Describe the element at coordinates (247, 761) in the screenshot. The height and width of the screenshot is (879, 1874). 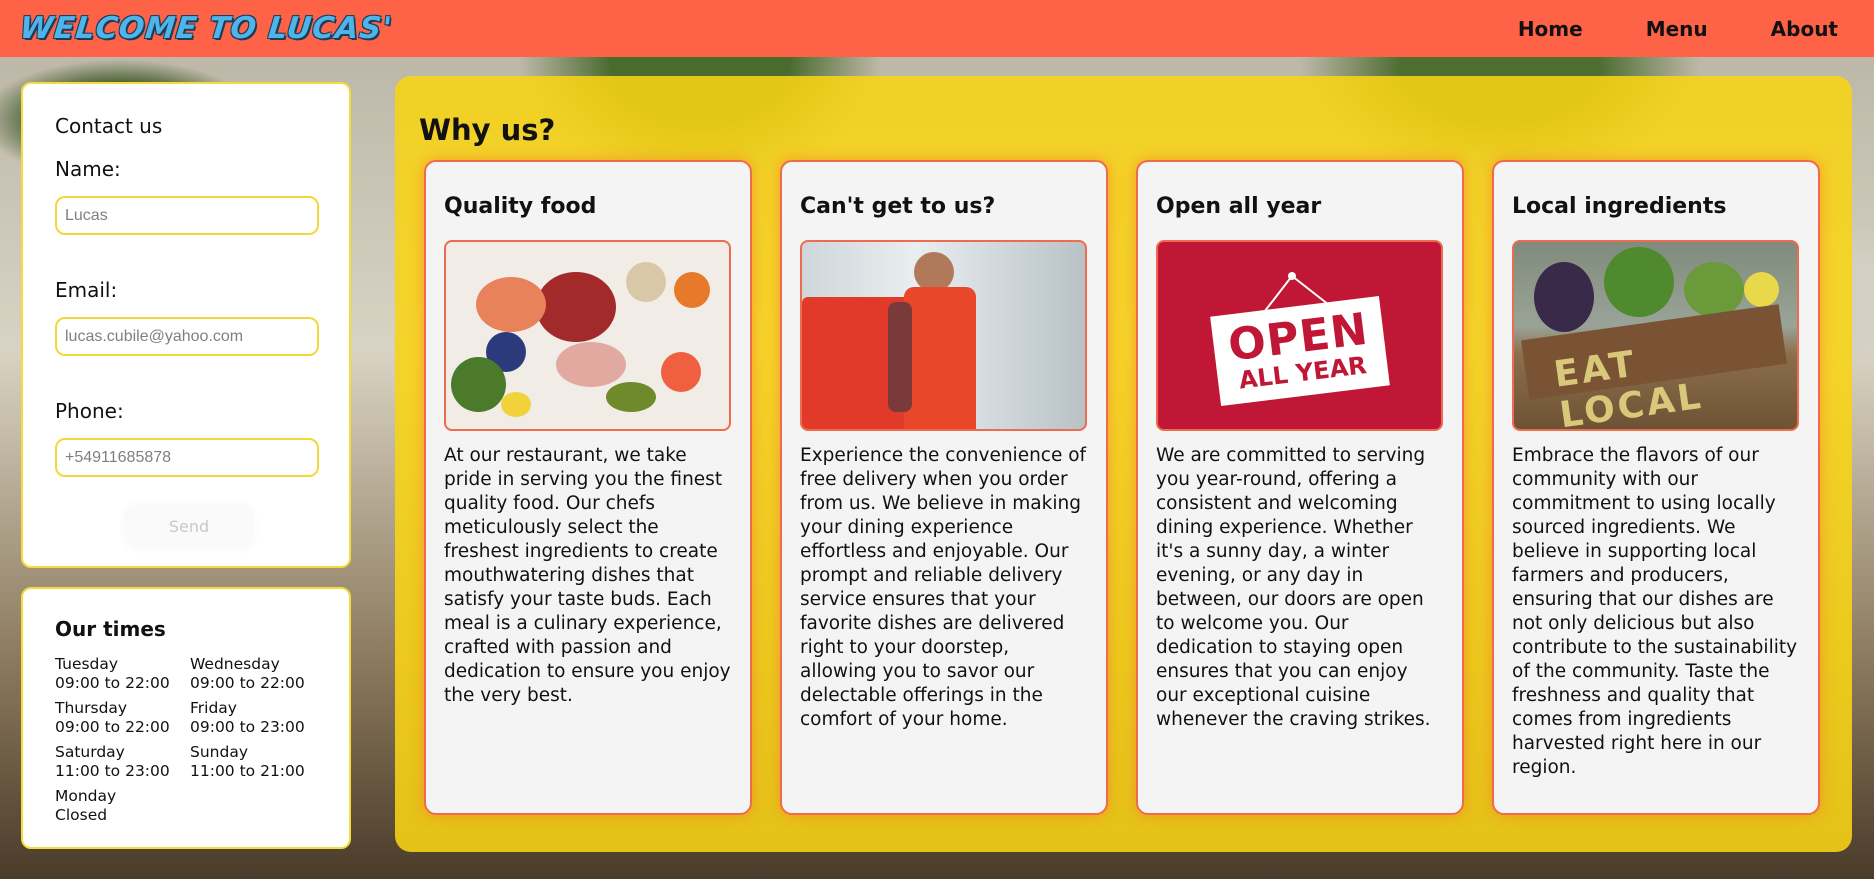
I see `day-entry: Sunday 11:00 to 21:00` at that location.